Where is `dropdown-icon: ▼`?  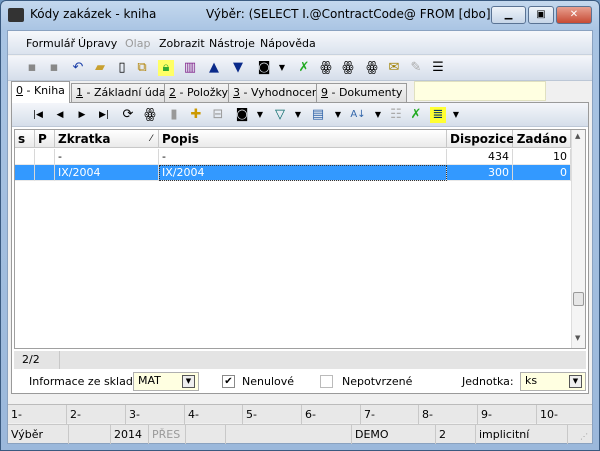 dropdown-icon: ▼ is located at coordinates (260, 115).